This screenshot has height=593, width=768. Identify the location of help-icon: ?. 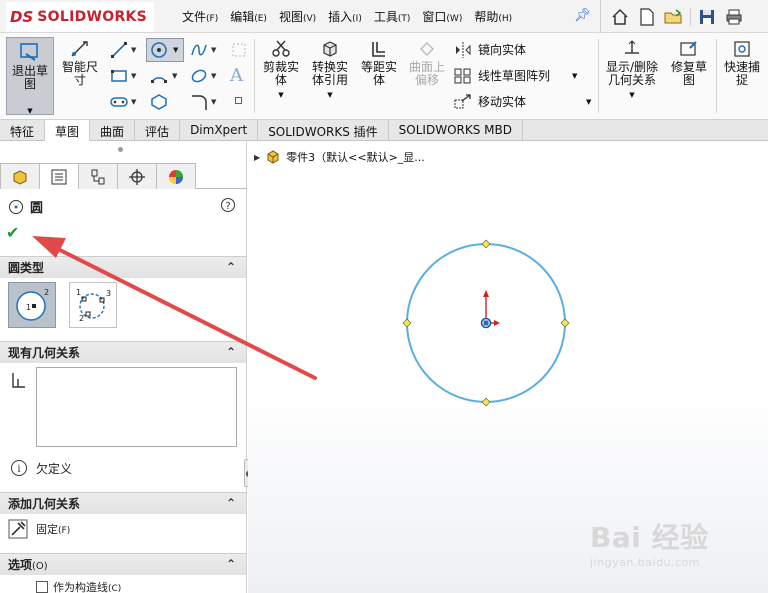
(228, 205).